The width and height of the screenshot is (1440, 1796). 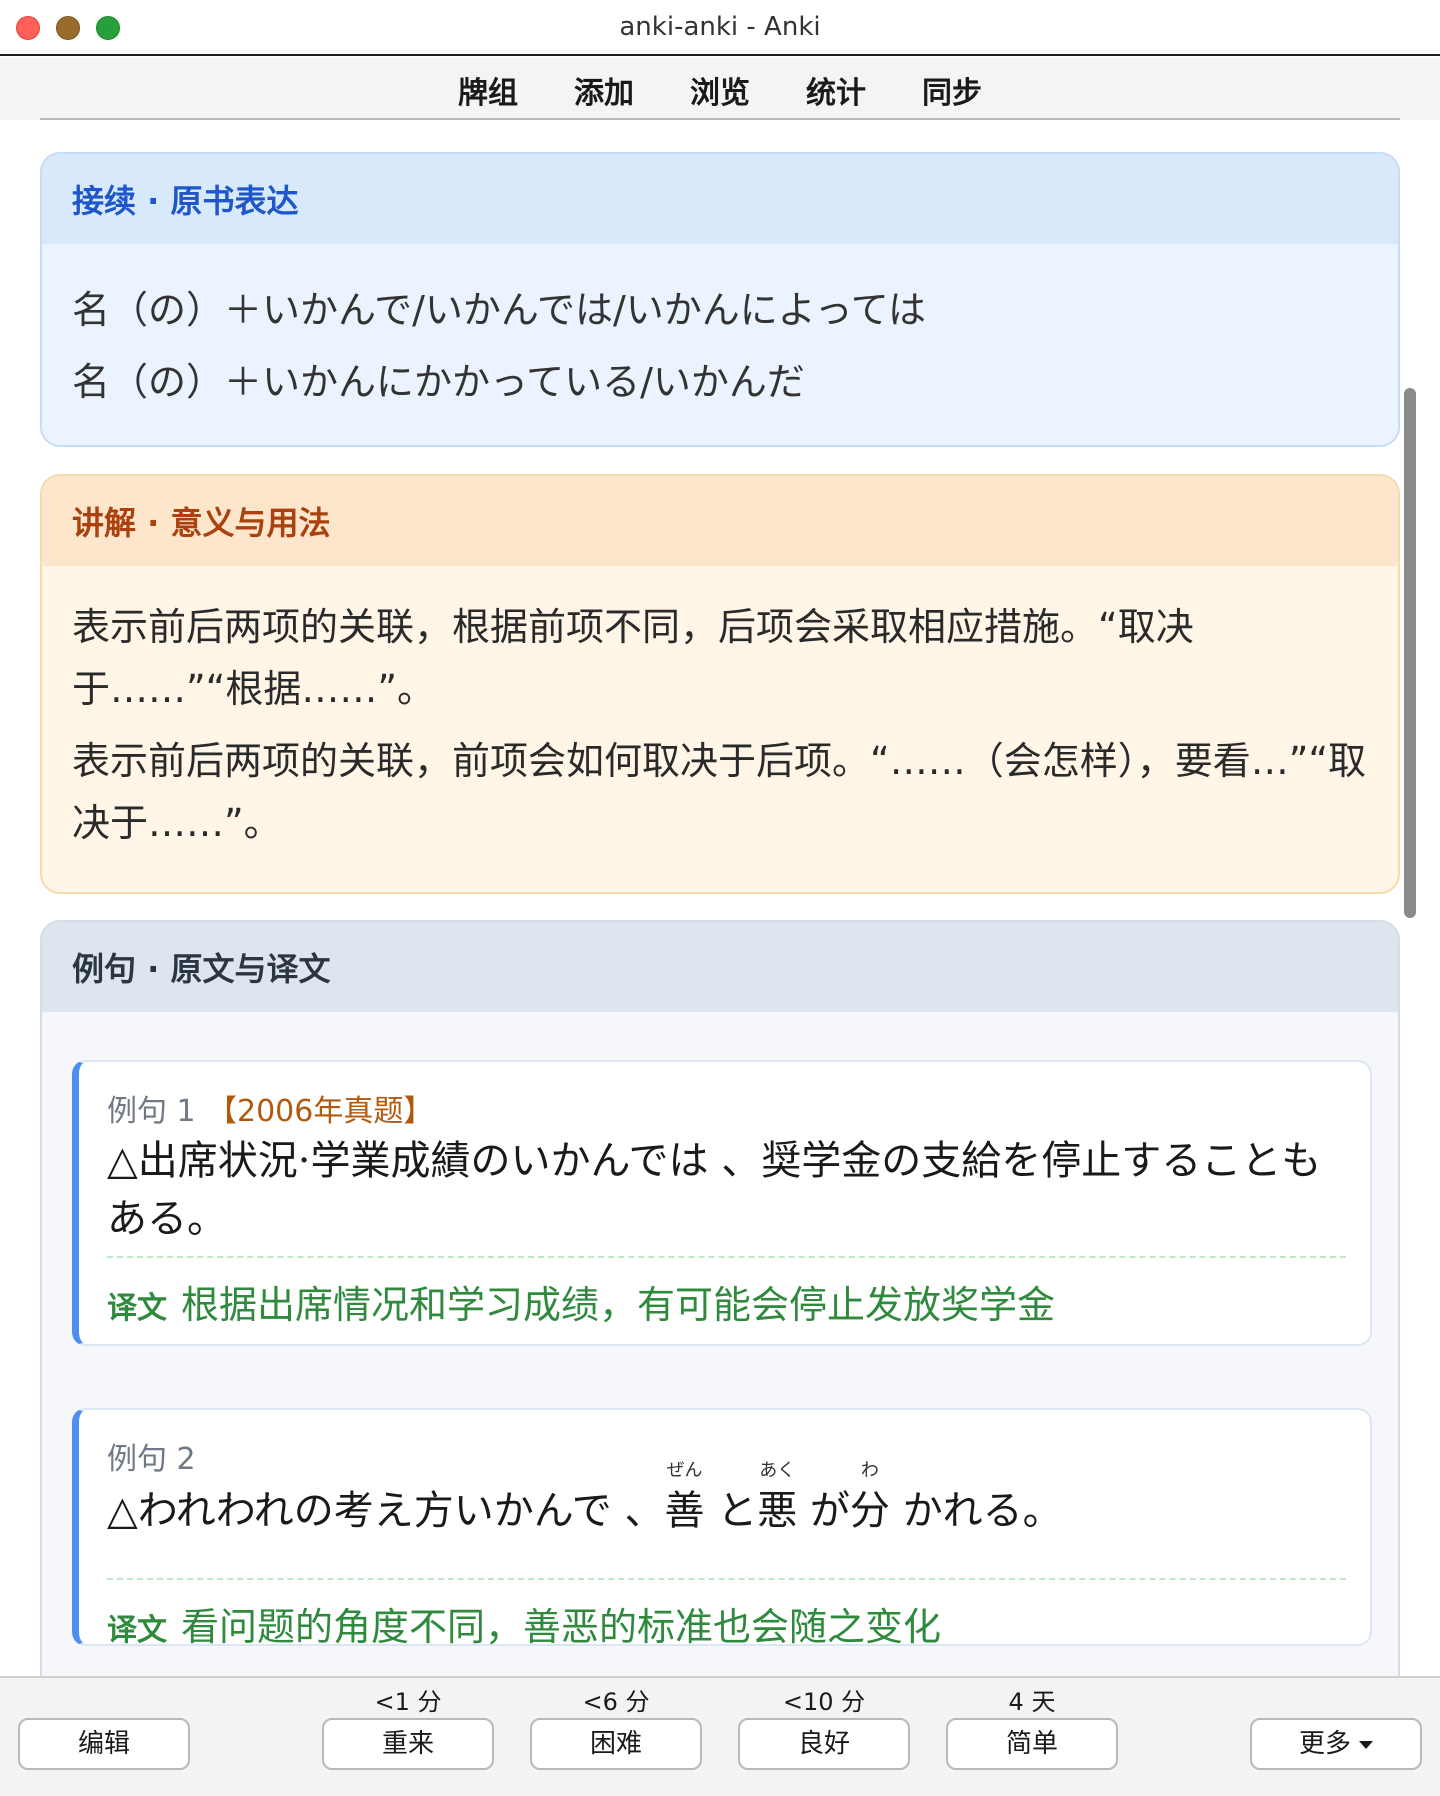 What do you see at coordinates (714, 1190) in the screenshot?
I see `example-sentence: △出席状況·学業成績のいかんでは 、奨学金の支給を停止することもある。` at bounding box center [714, 1190].